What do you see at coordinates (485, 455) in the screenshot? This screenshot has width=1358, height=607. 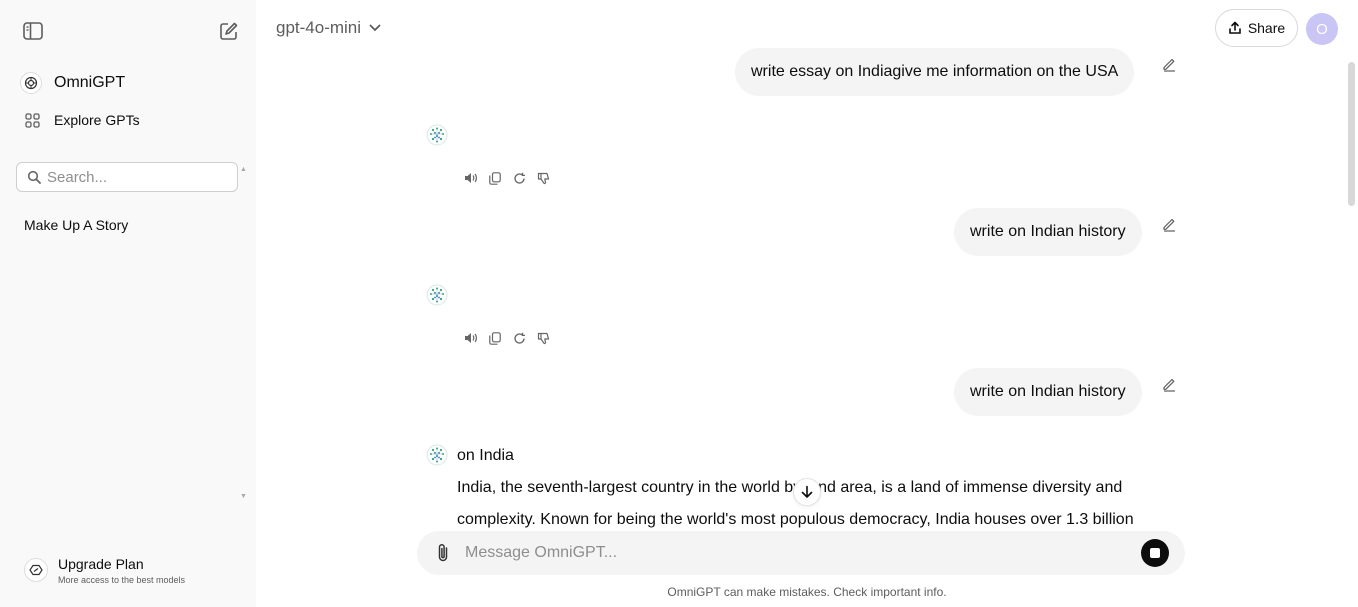 I see `assistant-message-heading: on India` at bounding box center [485, 455].